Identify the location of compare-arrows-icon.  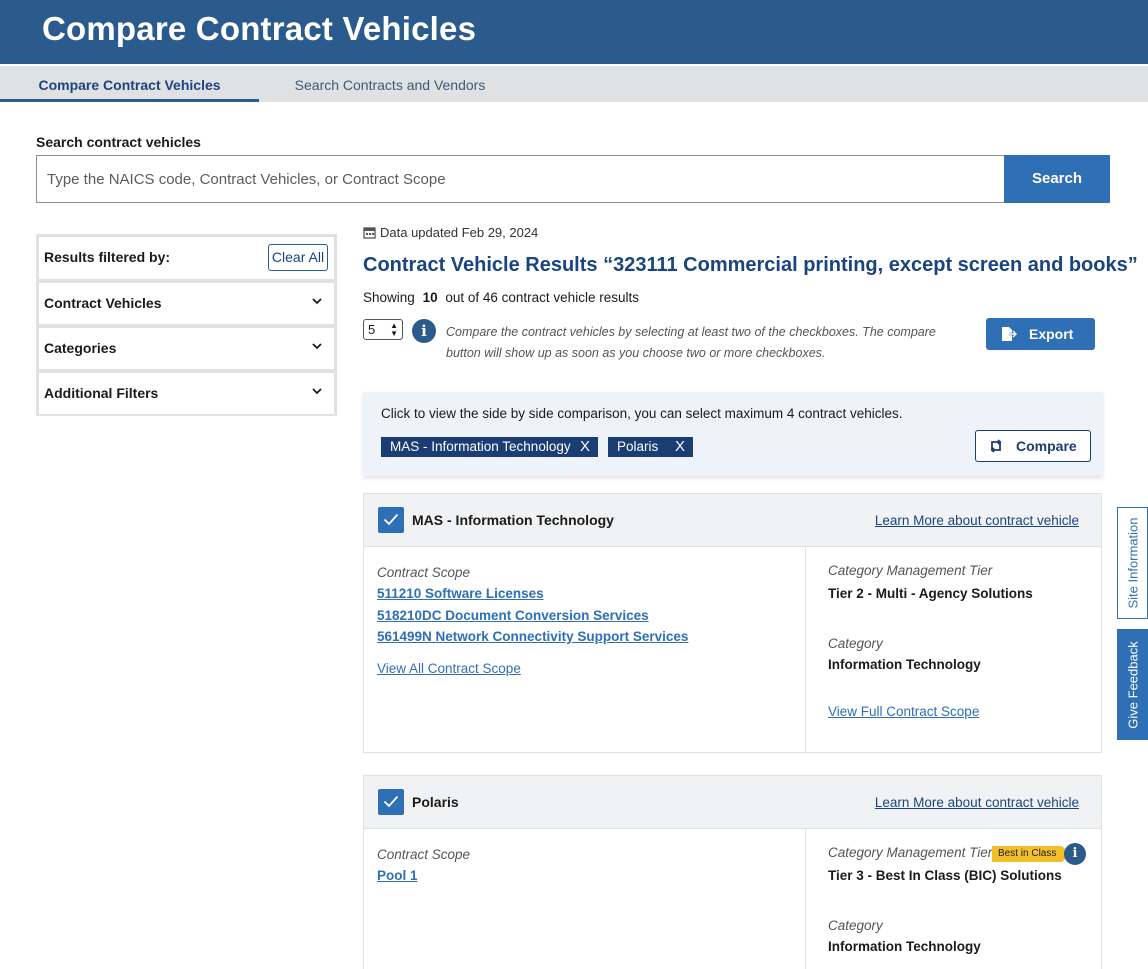
(996, 446).